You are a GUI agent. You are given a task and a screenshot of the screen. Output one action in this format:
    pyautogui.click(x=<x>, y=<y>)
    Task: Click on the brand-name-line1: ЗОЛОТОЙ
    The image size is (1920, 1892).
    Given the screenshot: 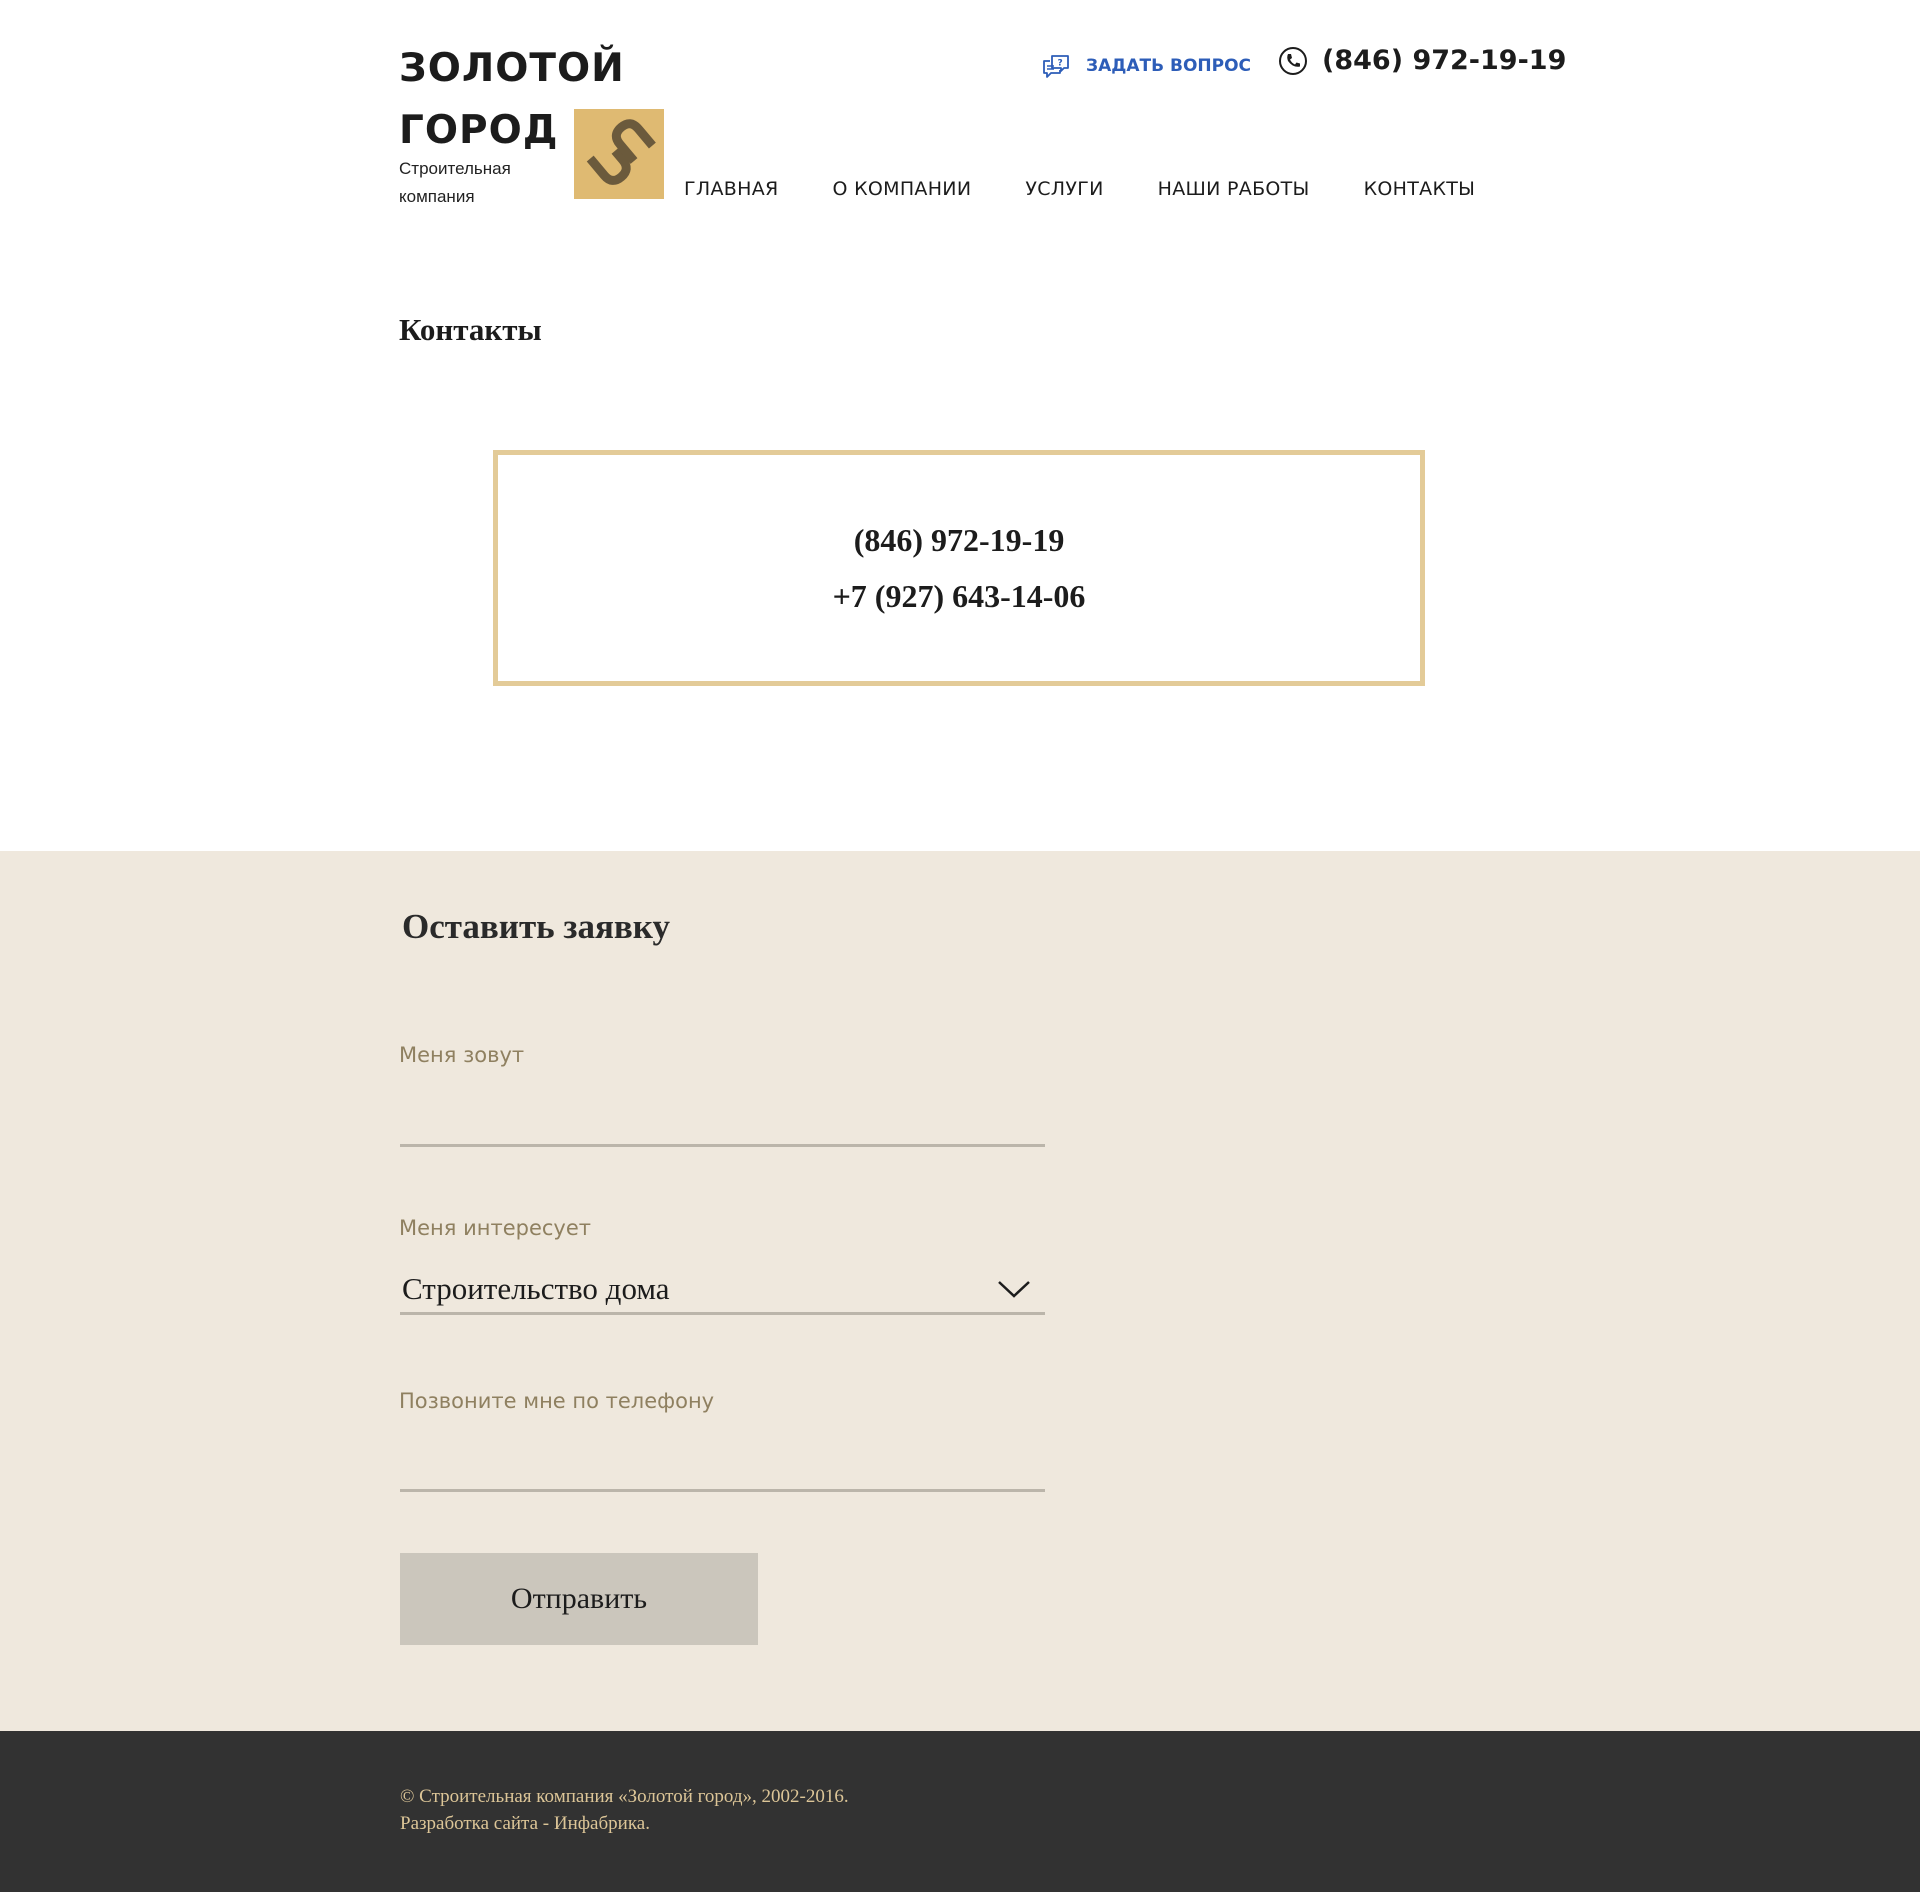 What is the action you would take?
    pyautogui.click(x=512, y=68)
    